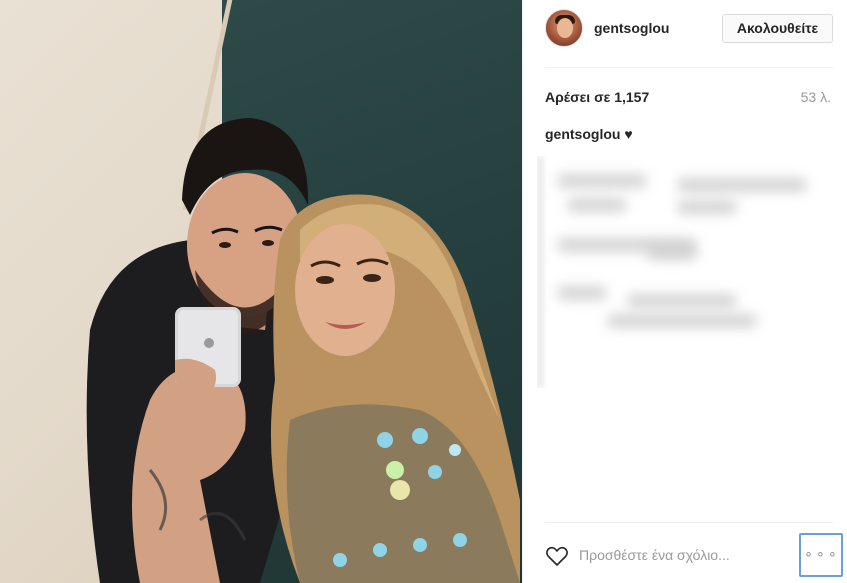 The height and width of the screenshot is (583, 847). I want to click on more-options-button: ⚬⚬⚬, so click(821, 555).